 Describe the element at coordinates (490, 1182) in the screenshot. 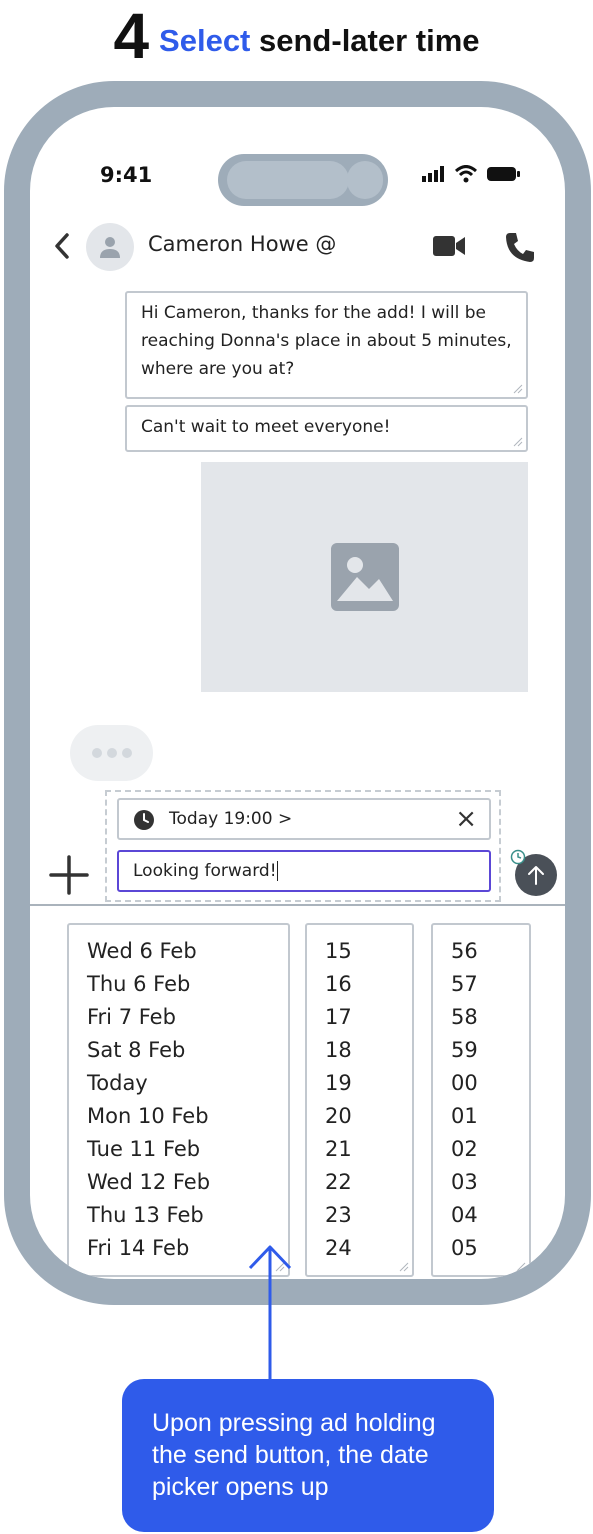

I see `picker-minute-option: 03` at that location.